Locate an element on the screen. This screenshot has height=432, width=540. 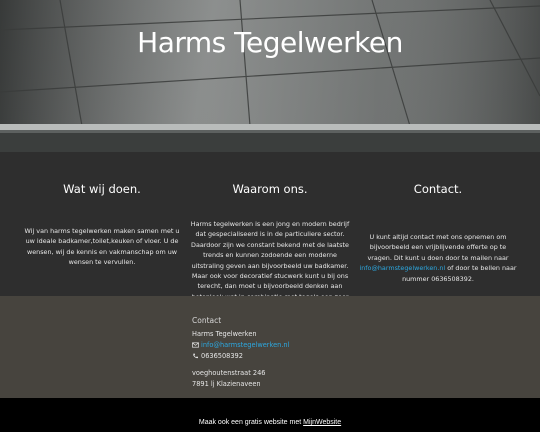
contact-phone: 0636508392 is located at coordinates (222, 356).